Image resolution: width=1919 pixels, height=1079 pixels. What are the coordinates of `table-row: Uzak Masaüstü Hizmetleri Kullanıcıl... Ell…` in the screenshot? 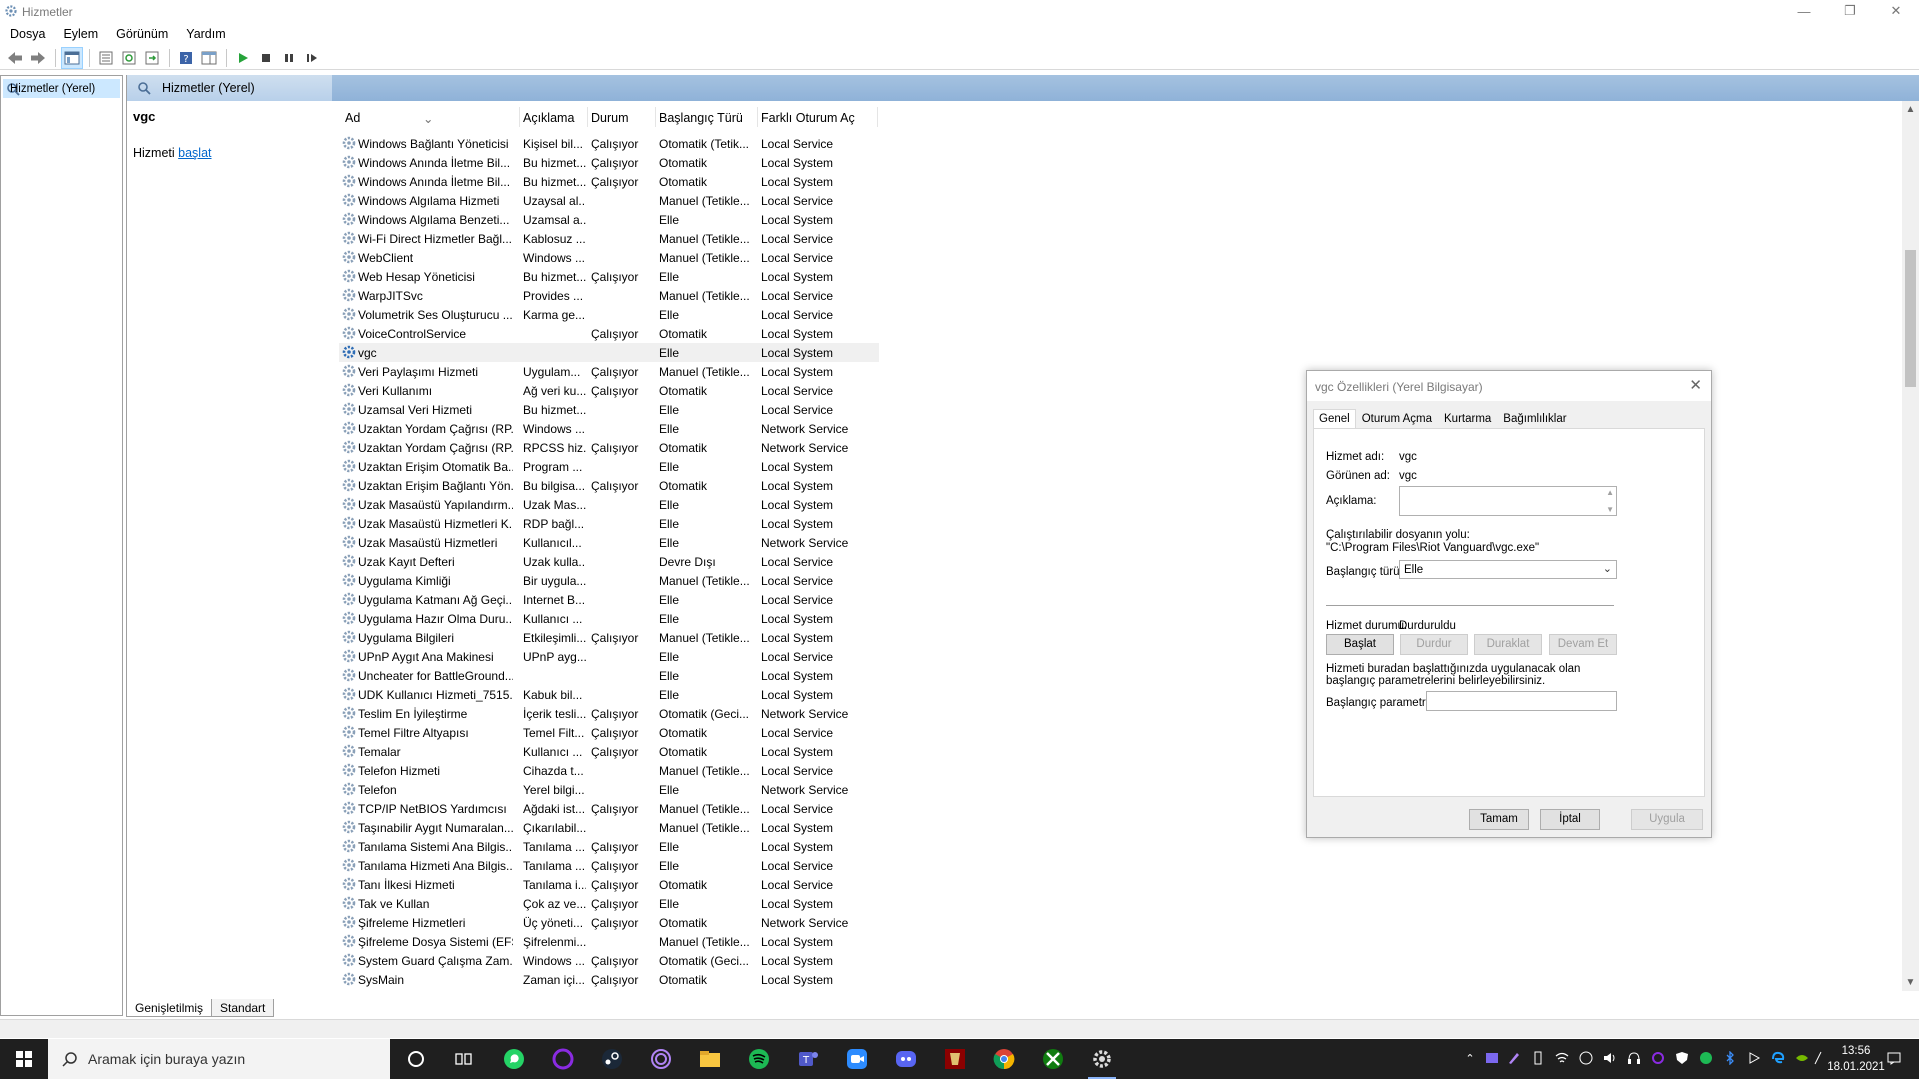 It's located at (609, 542).